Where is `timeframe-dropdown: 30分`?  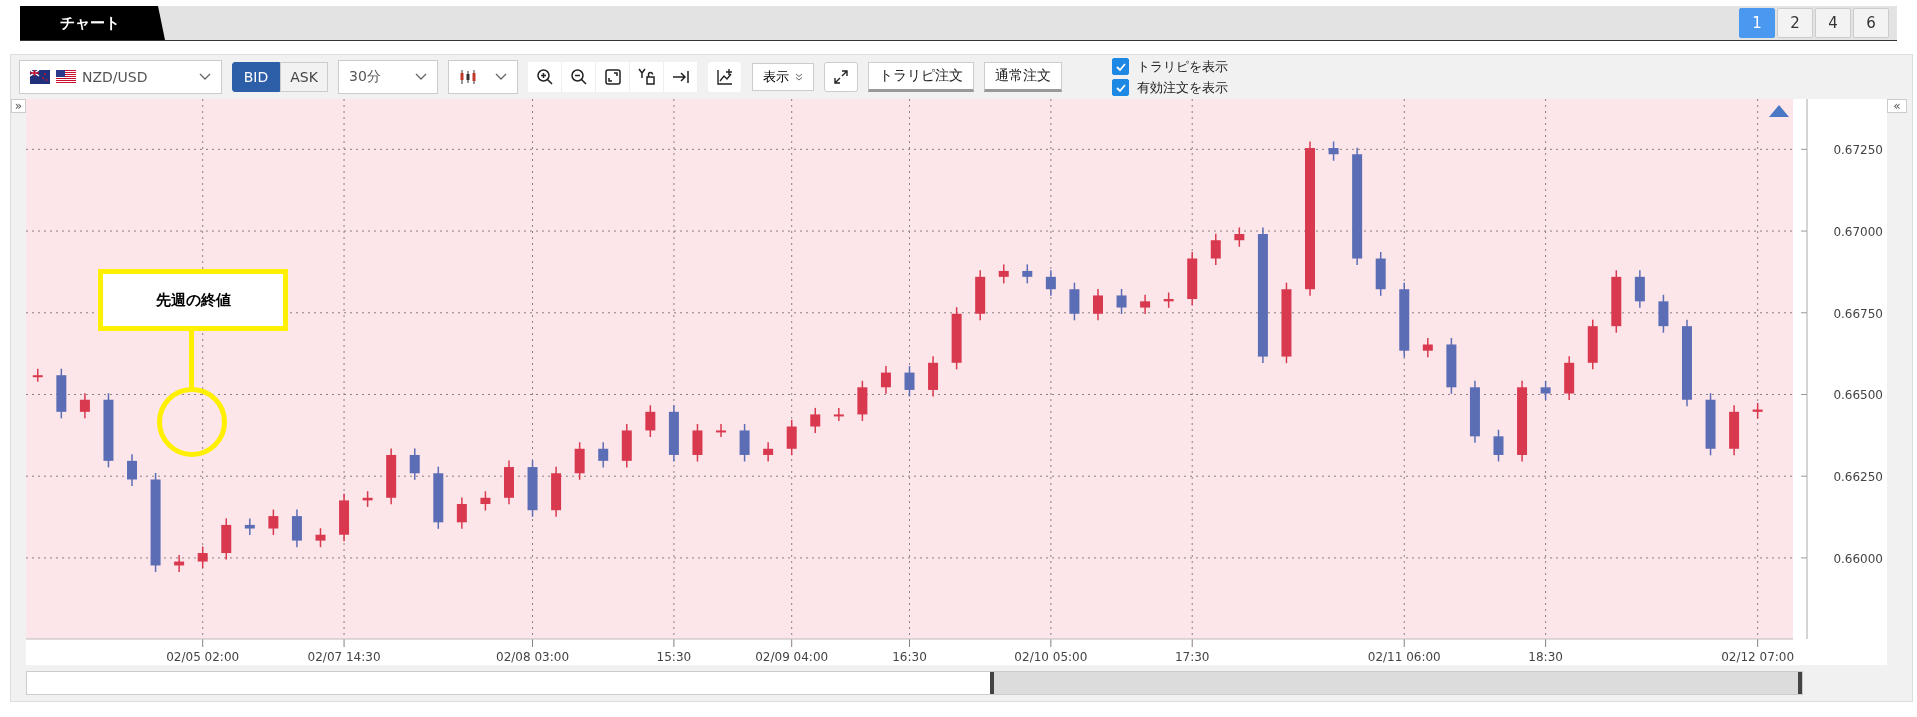
timeframe-dropdown: 30分 is located at coordinates (388, 77).